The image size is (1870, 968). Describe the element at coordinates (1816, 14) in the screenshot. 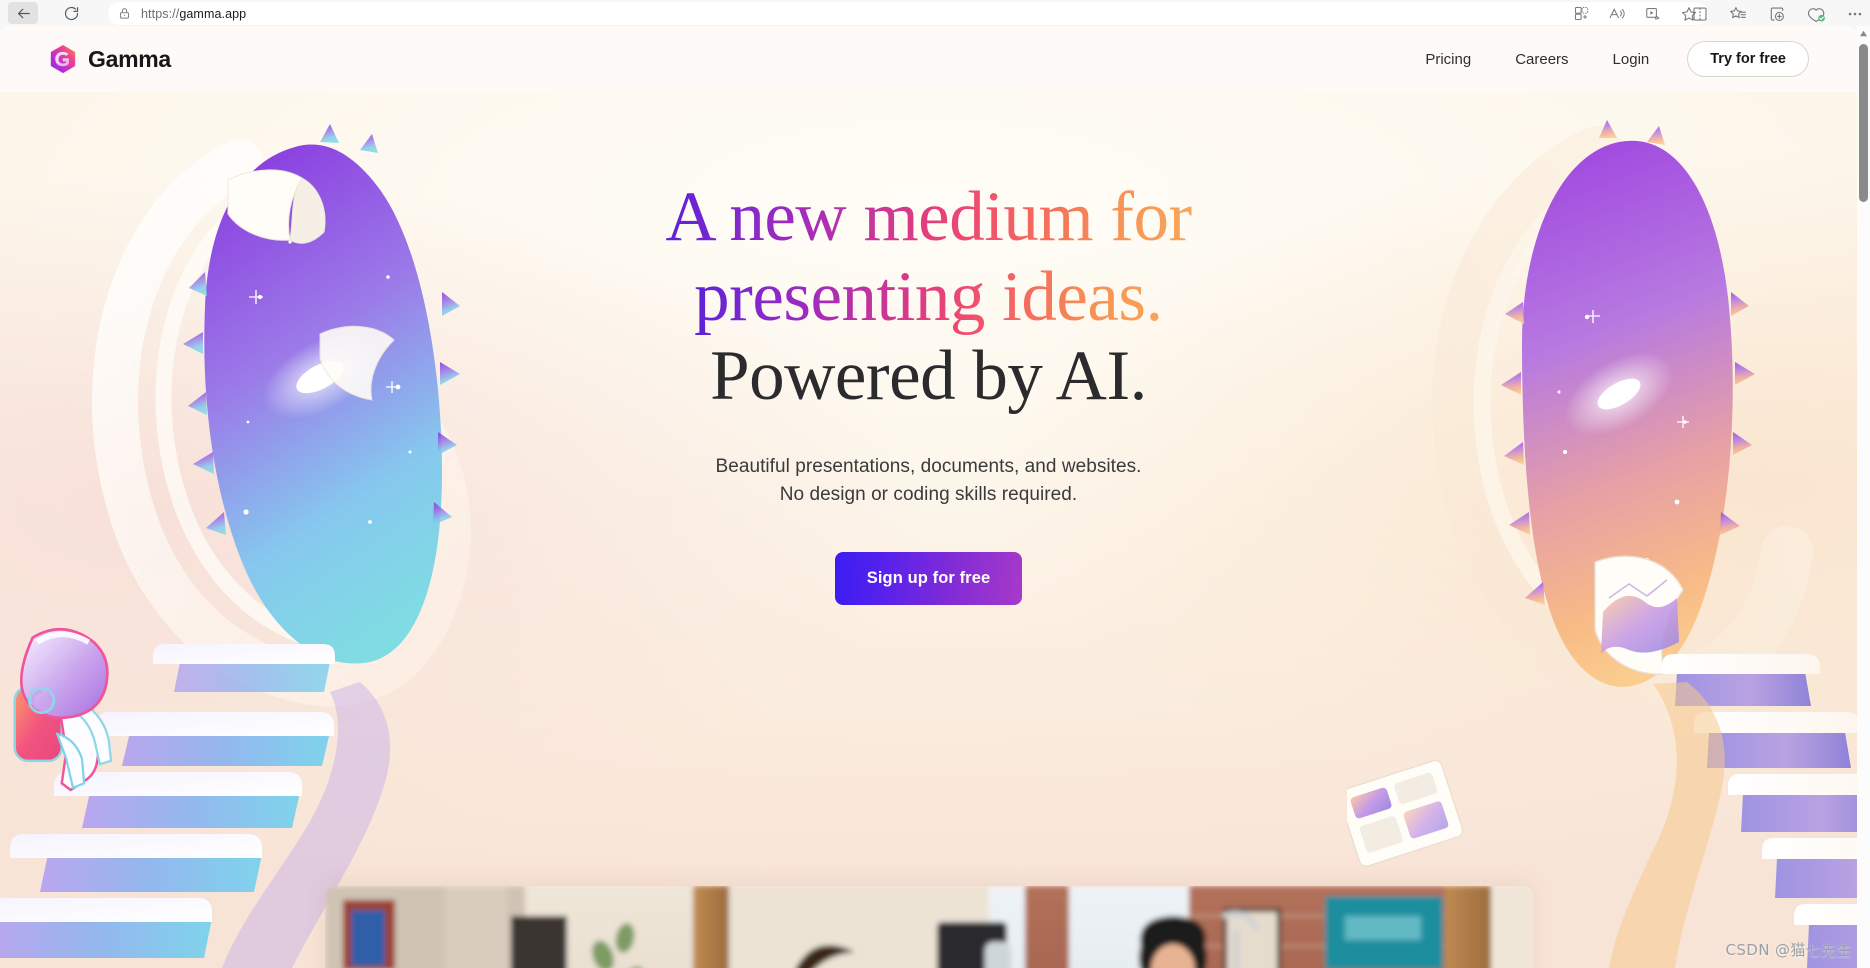

I see `browser-essentials-icon` at that location.